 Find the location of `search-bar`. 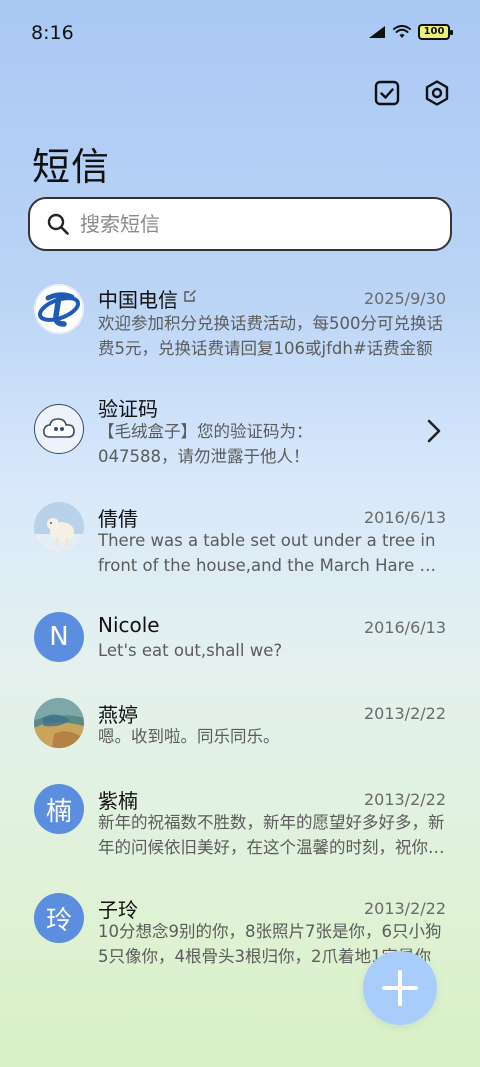

search-bar is located at coordinates (240, 224).